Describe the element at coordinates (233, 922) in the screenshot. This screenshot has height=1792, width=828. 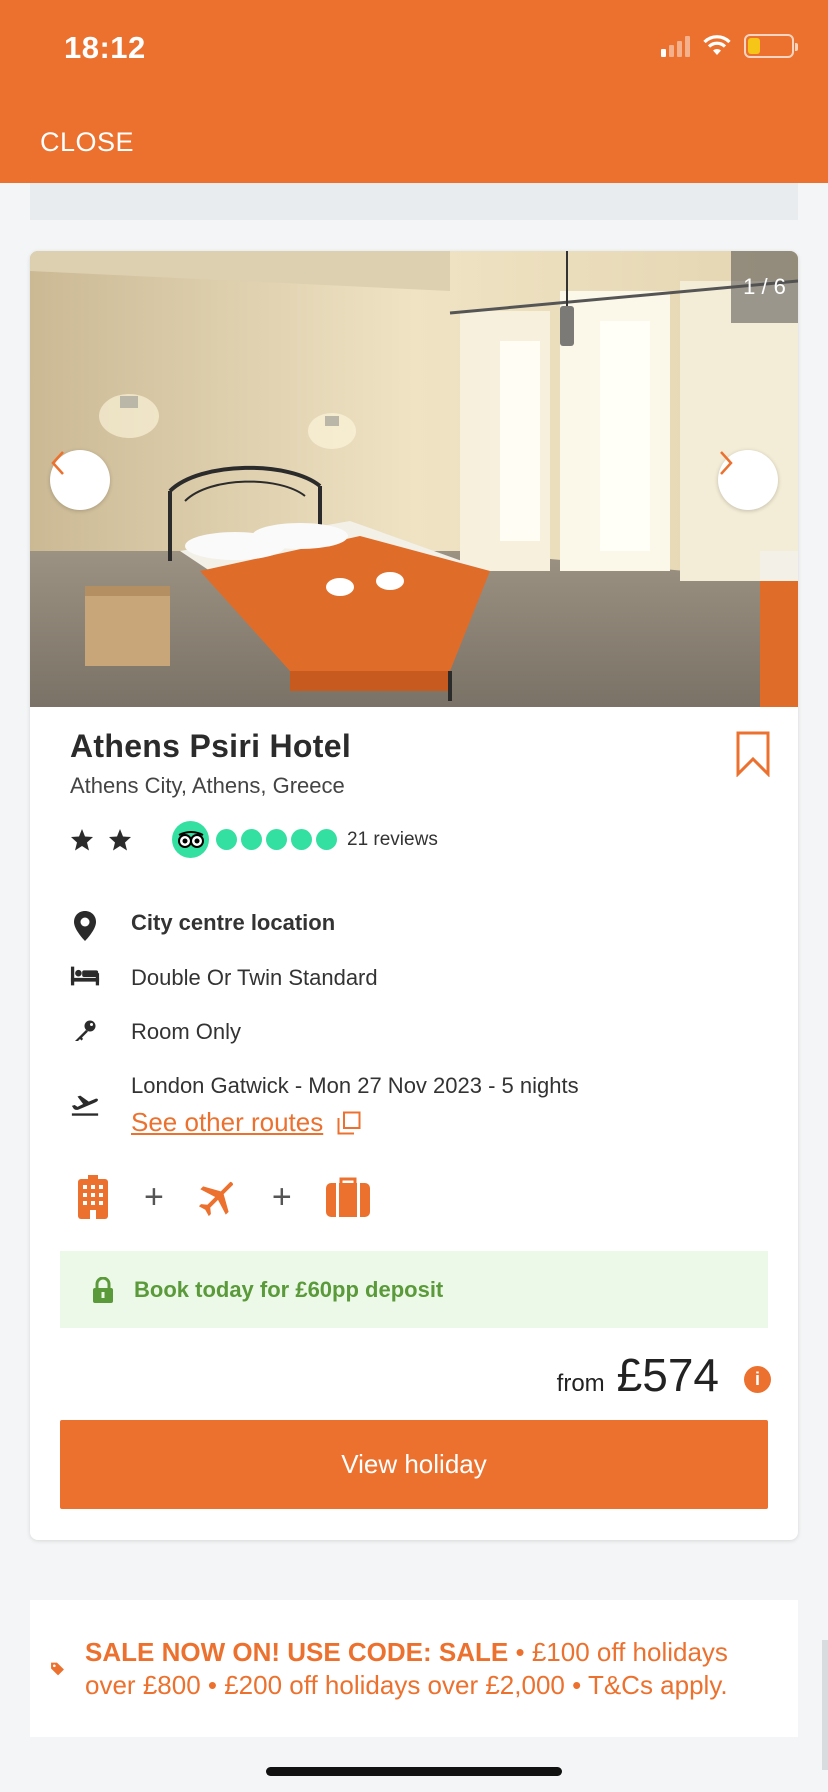
I see `feature-location-text: City centre location` at that location.